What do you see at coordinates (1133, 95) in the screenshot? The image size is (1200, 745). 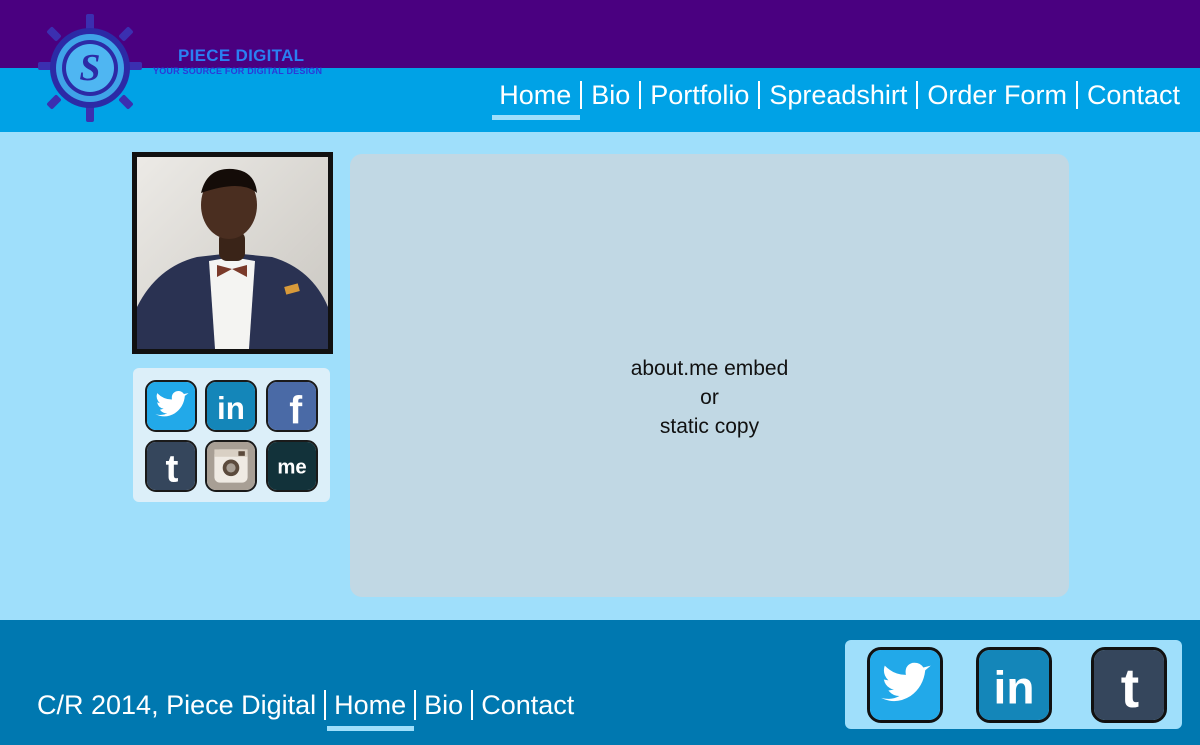 I see `nav-link-contact: Contact` at bounding box center [1133, 95].